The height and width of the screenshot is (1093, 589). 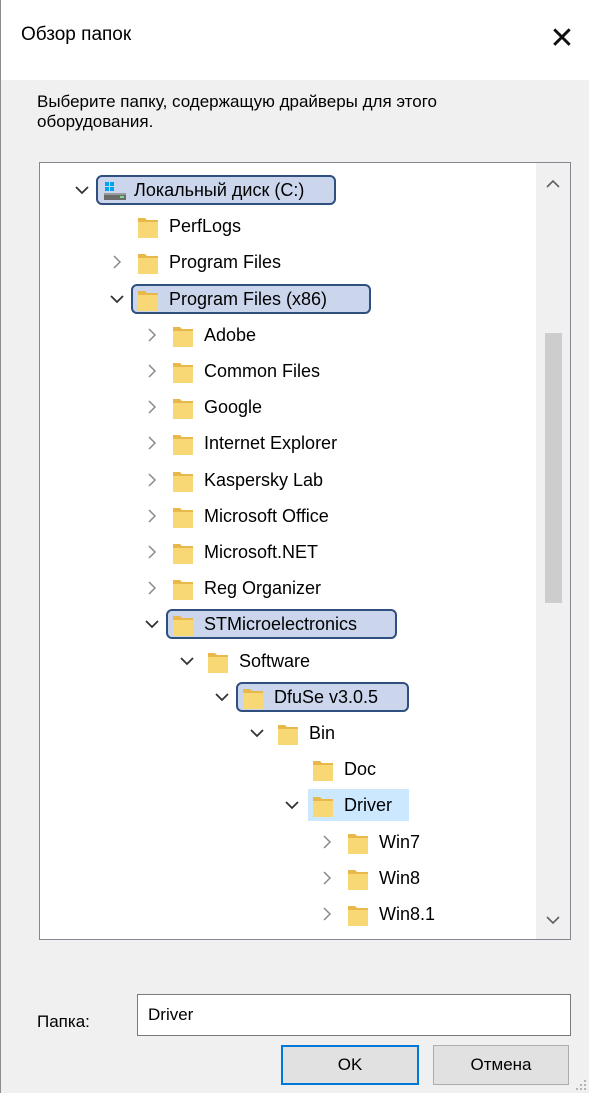 What do you see at coordinates (266, 515) in the screenshot?
I see `tree-item-label: Microsoft Office` at bounding box center [266, 515].